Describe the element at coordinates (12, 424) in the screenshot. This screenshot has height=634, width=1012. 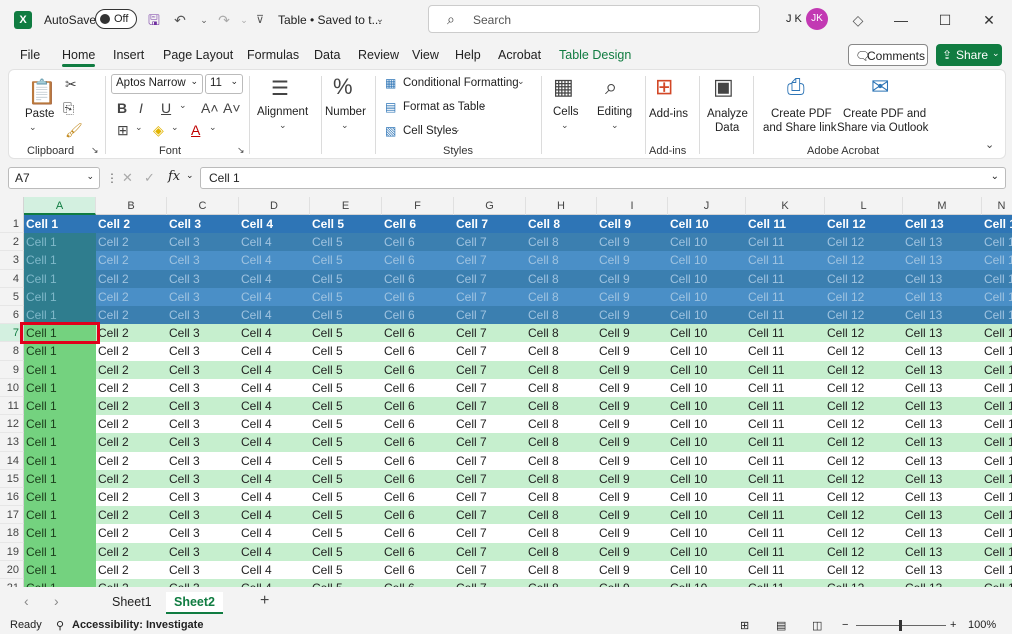
I see `row-header: 12` at that location.